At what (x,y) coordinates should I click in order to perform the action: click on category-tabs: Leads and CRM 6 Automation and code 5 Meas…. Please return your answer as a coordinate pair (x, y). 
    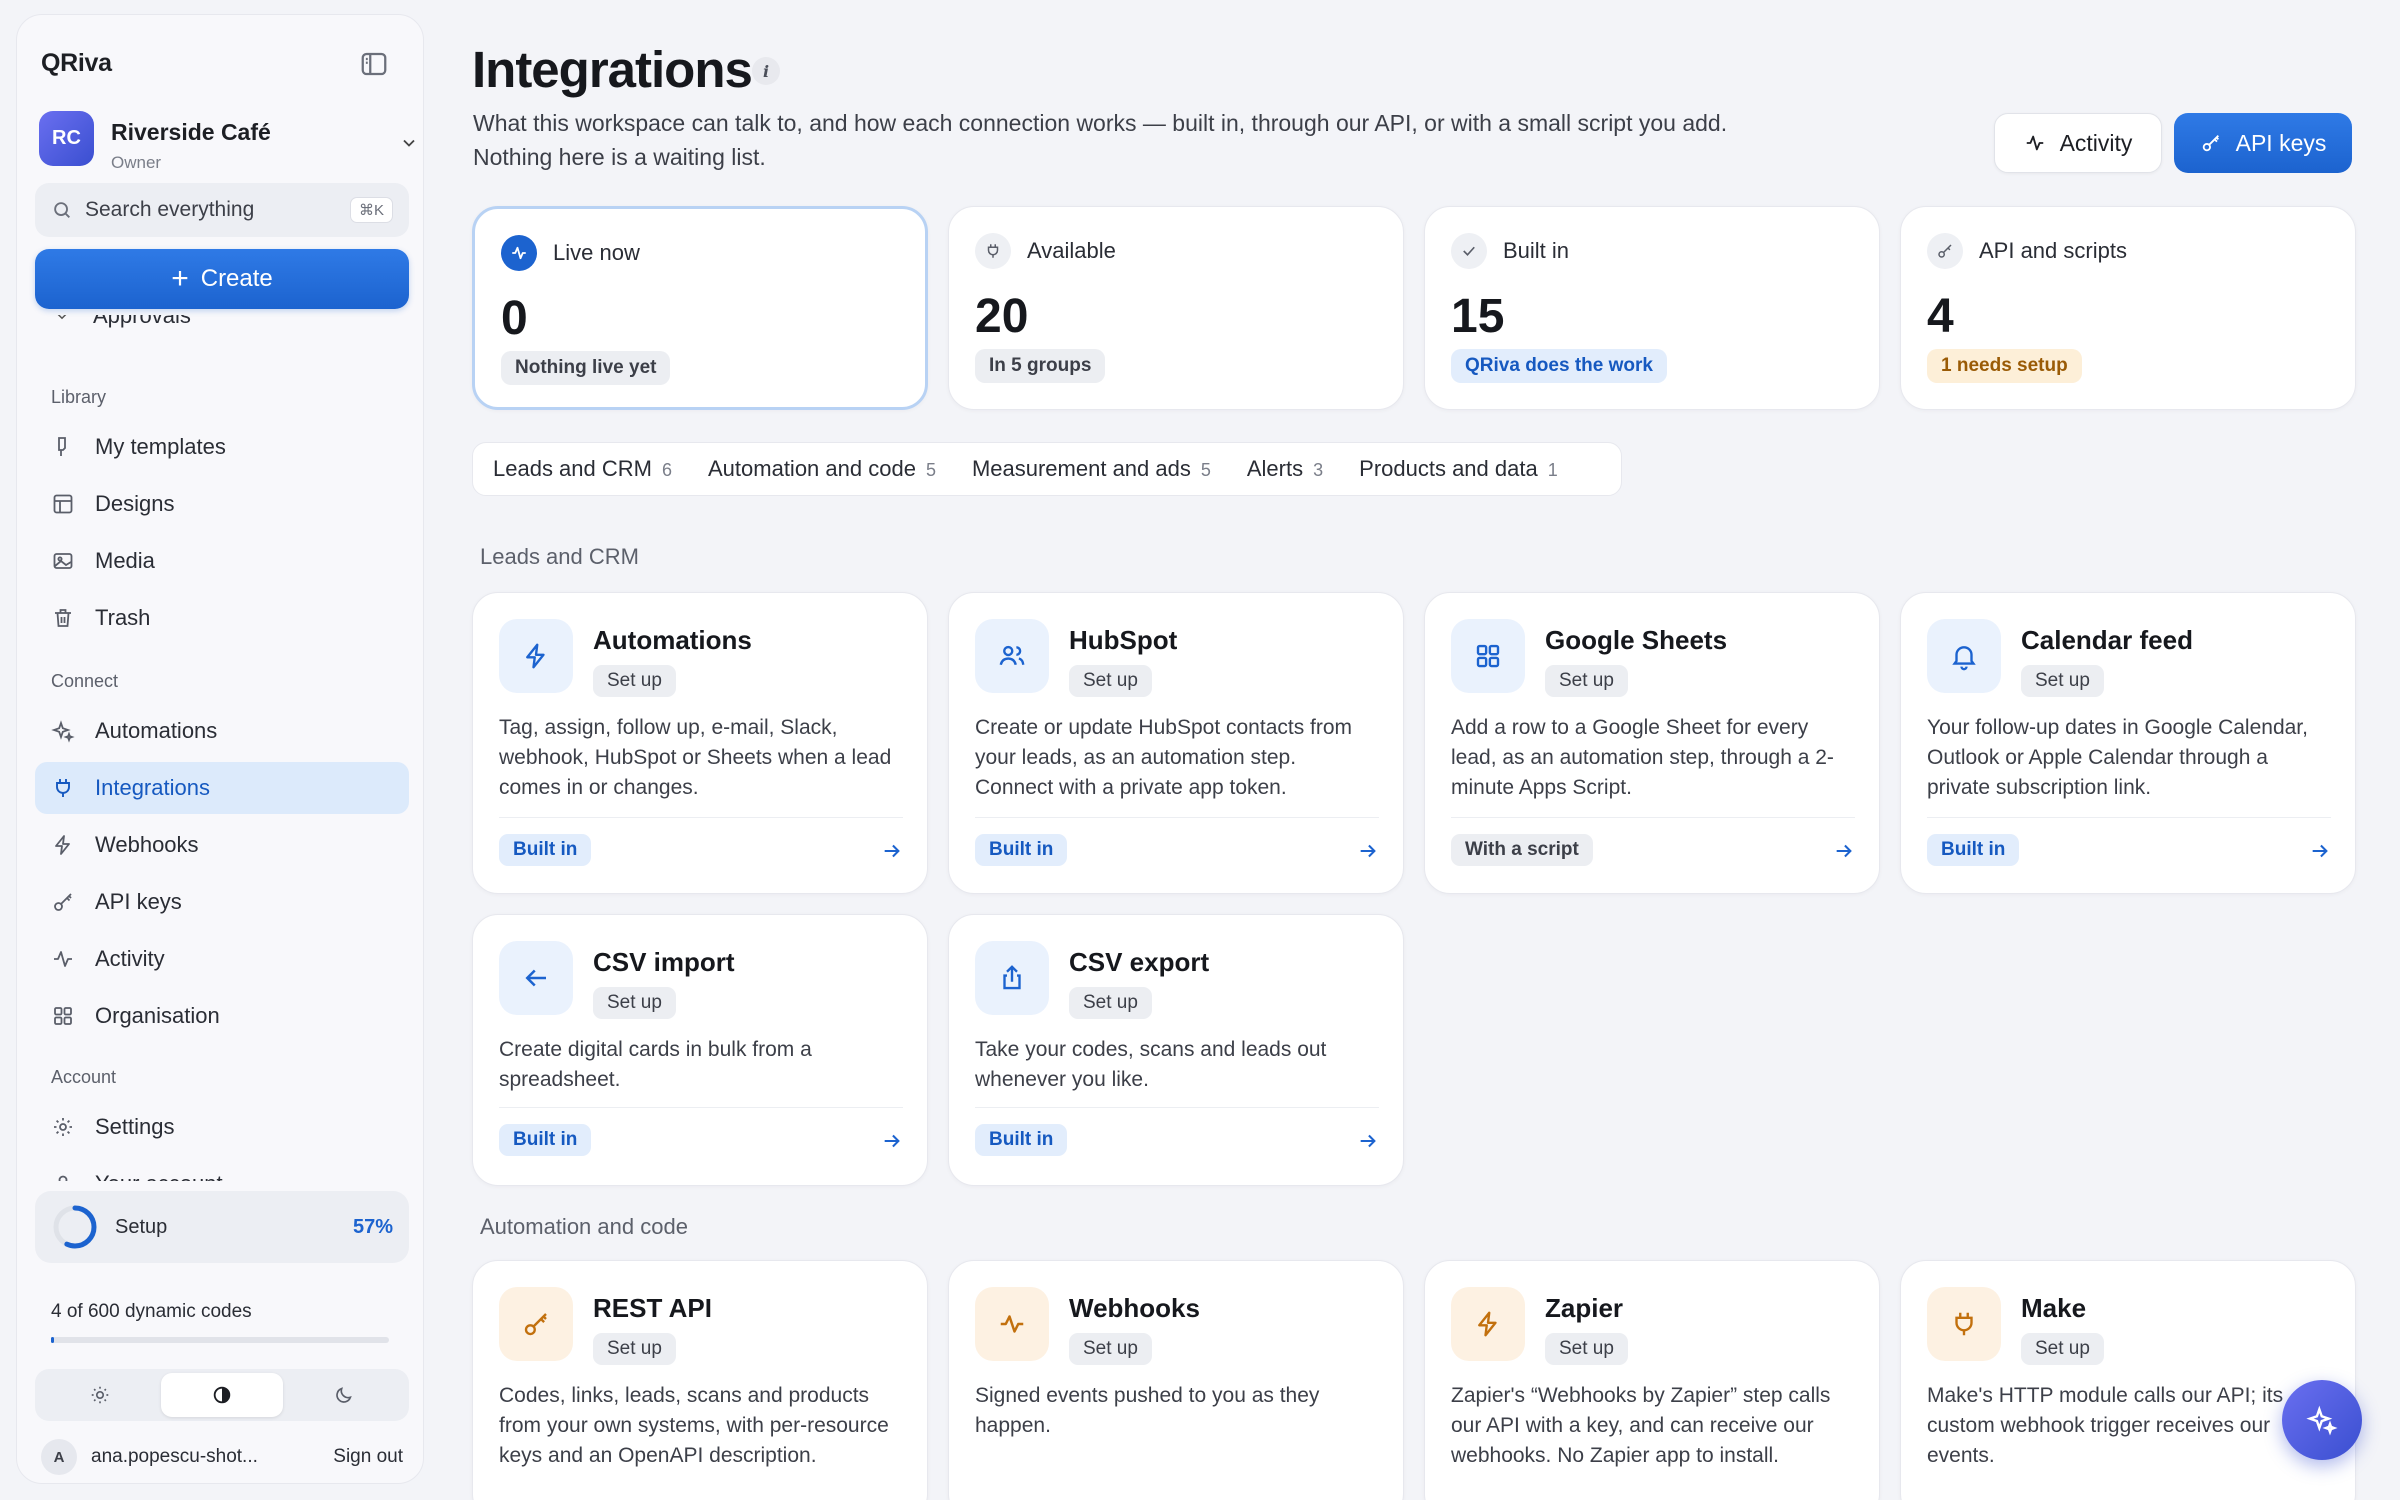
    Looking at the image, I should click on (1047, 469).